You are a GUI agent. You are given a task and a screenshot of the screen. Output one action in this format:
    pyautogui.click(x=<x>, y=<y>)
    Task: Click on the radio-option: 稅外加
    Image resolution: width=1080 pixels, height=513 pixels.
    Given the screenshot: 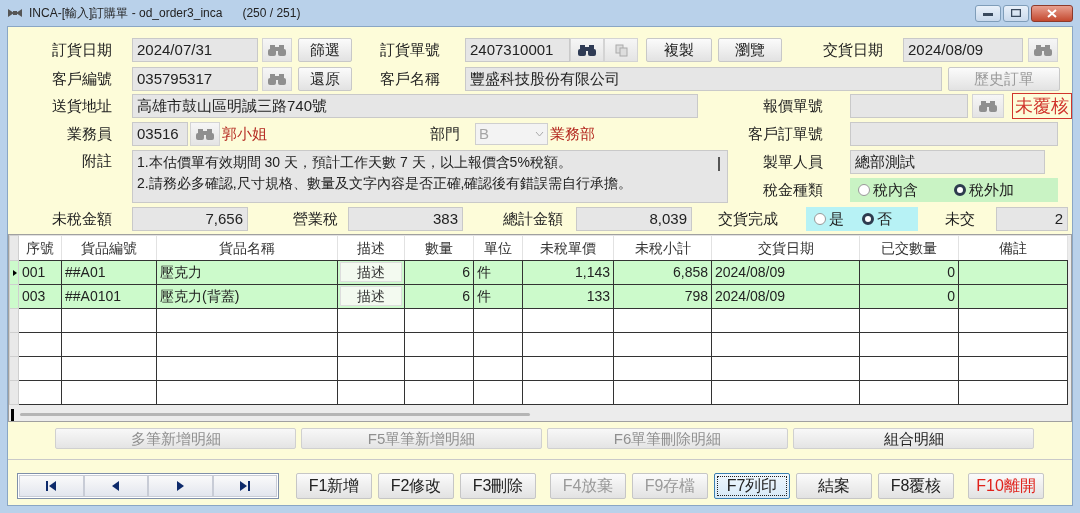 What is the action you would take?
    pyautogui.click(x=984, y=190)
    